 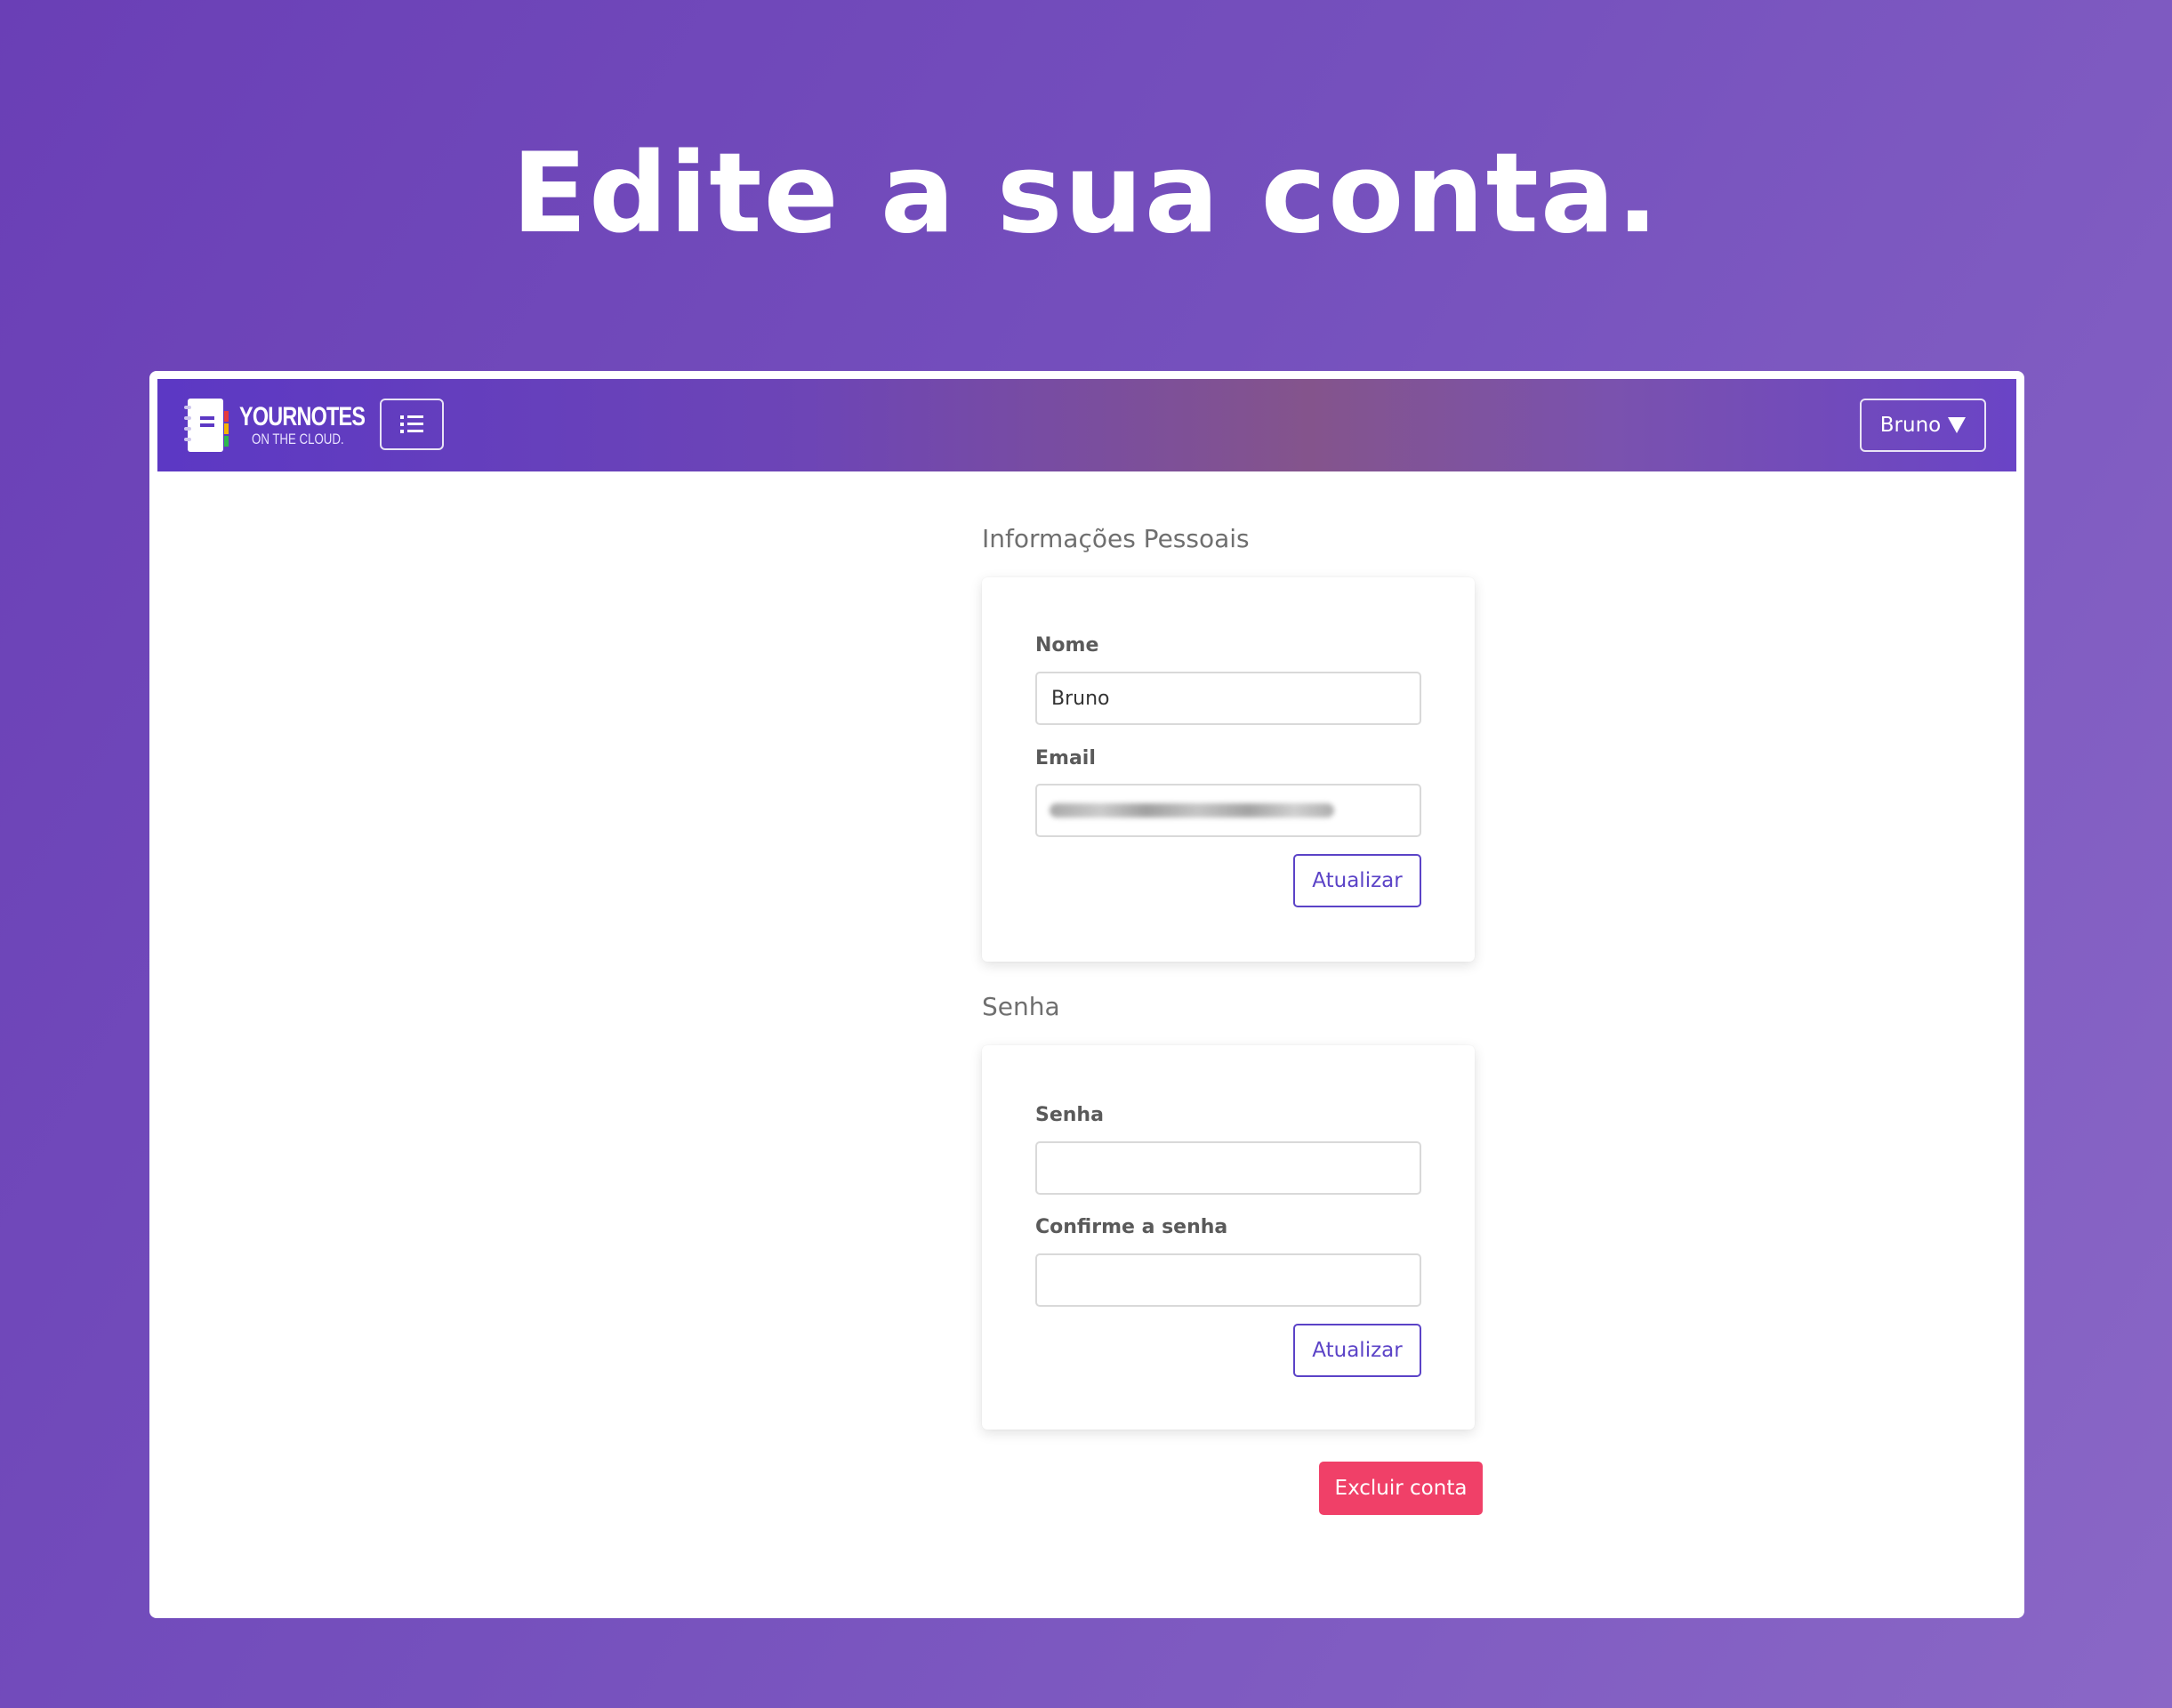 I want to click on name-input, so click(x=1228, y=698).